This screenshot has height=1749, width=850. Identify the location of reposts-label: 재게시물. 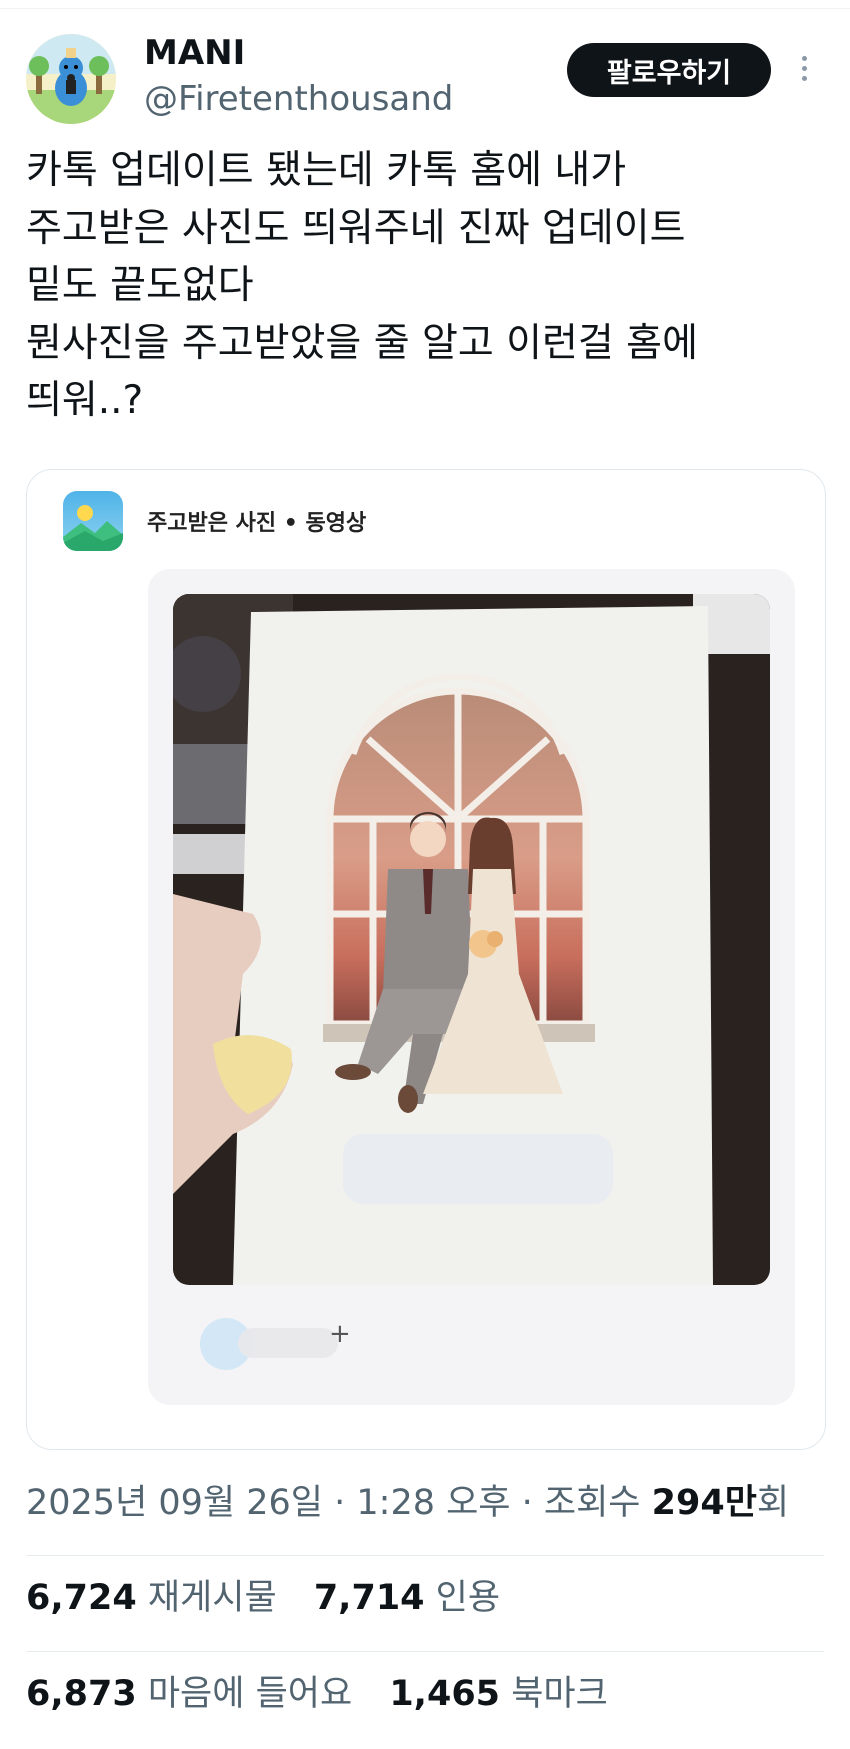
(212, 1598).